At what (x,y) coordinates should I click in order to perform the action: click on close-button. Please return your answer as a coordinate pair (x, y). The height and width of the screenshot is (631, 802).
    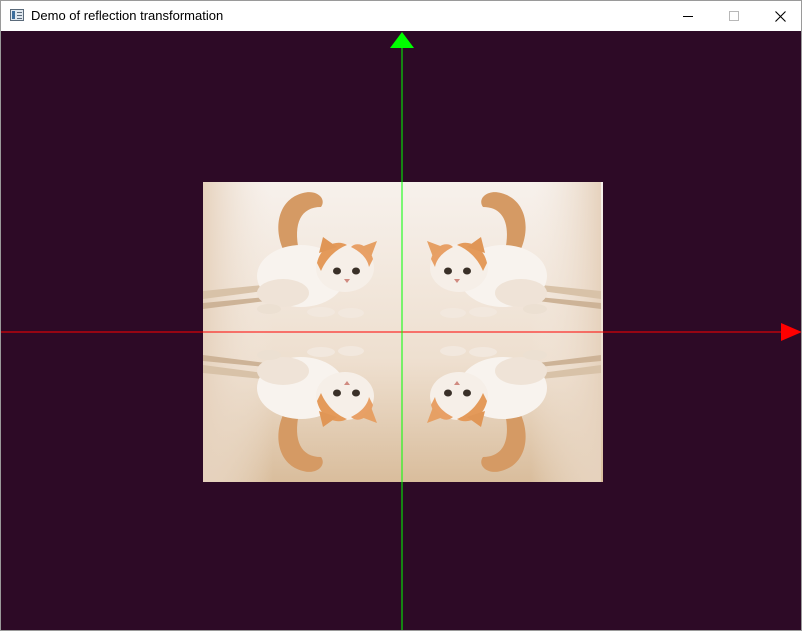
    Looking at the image, I should click on (779, 16).